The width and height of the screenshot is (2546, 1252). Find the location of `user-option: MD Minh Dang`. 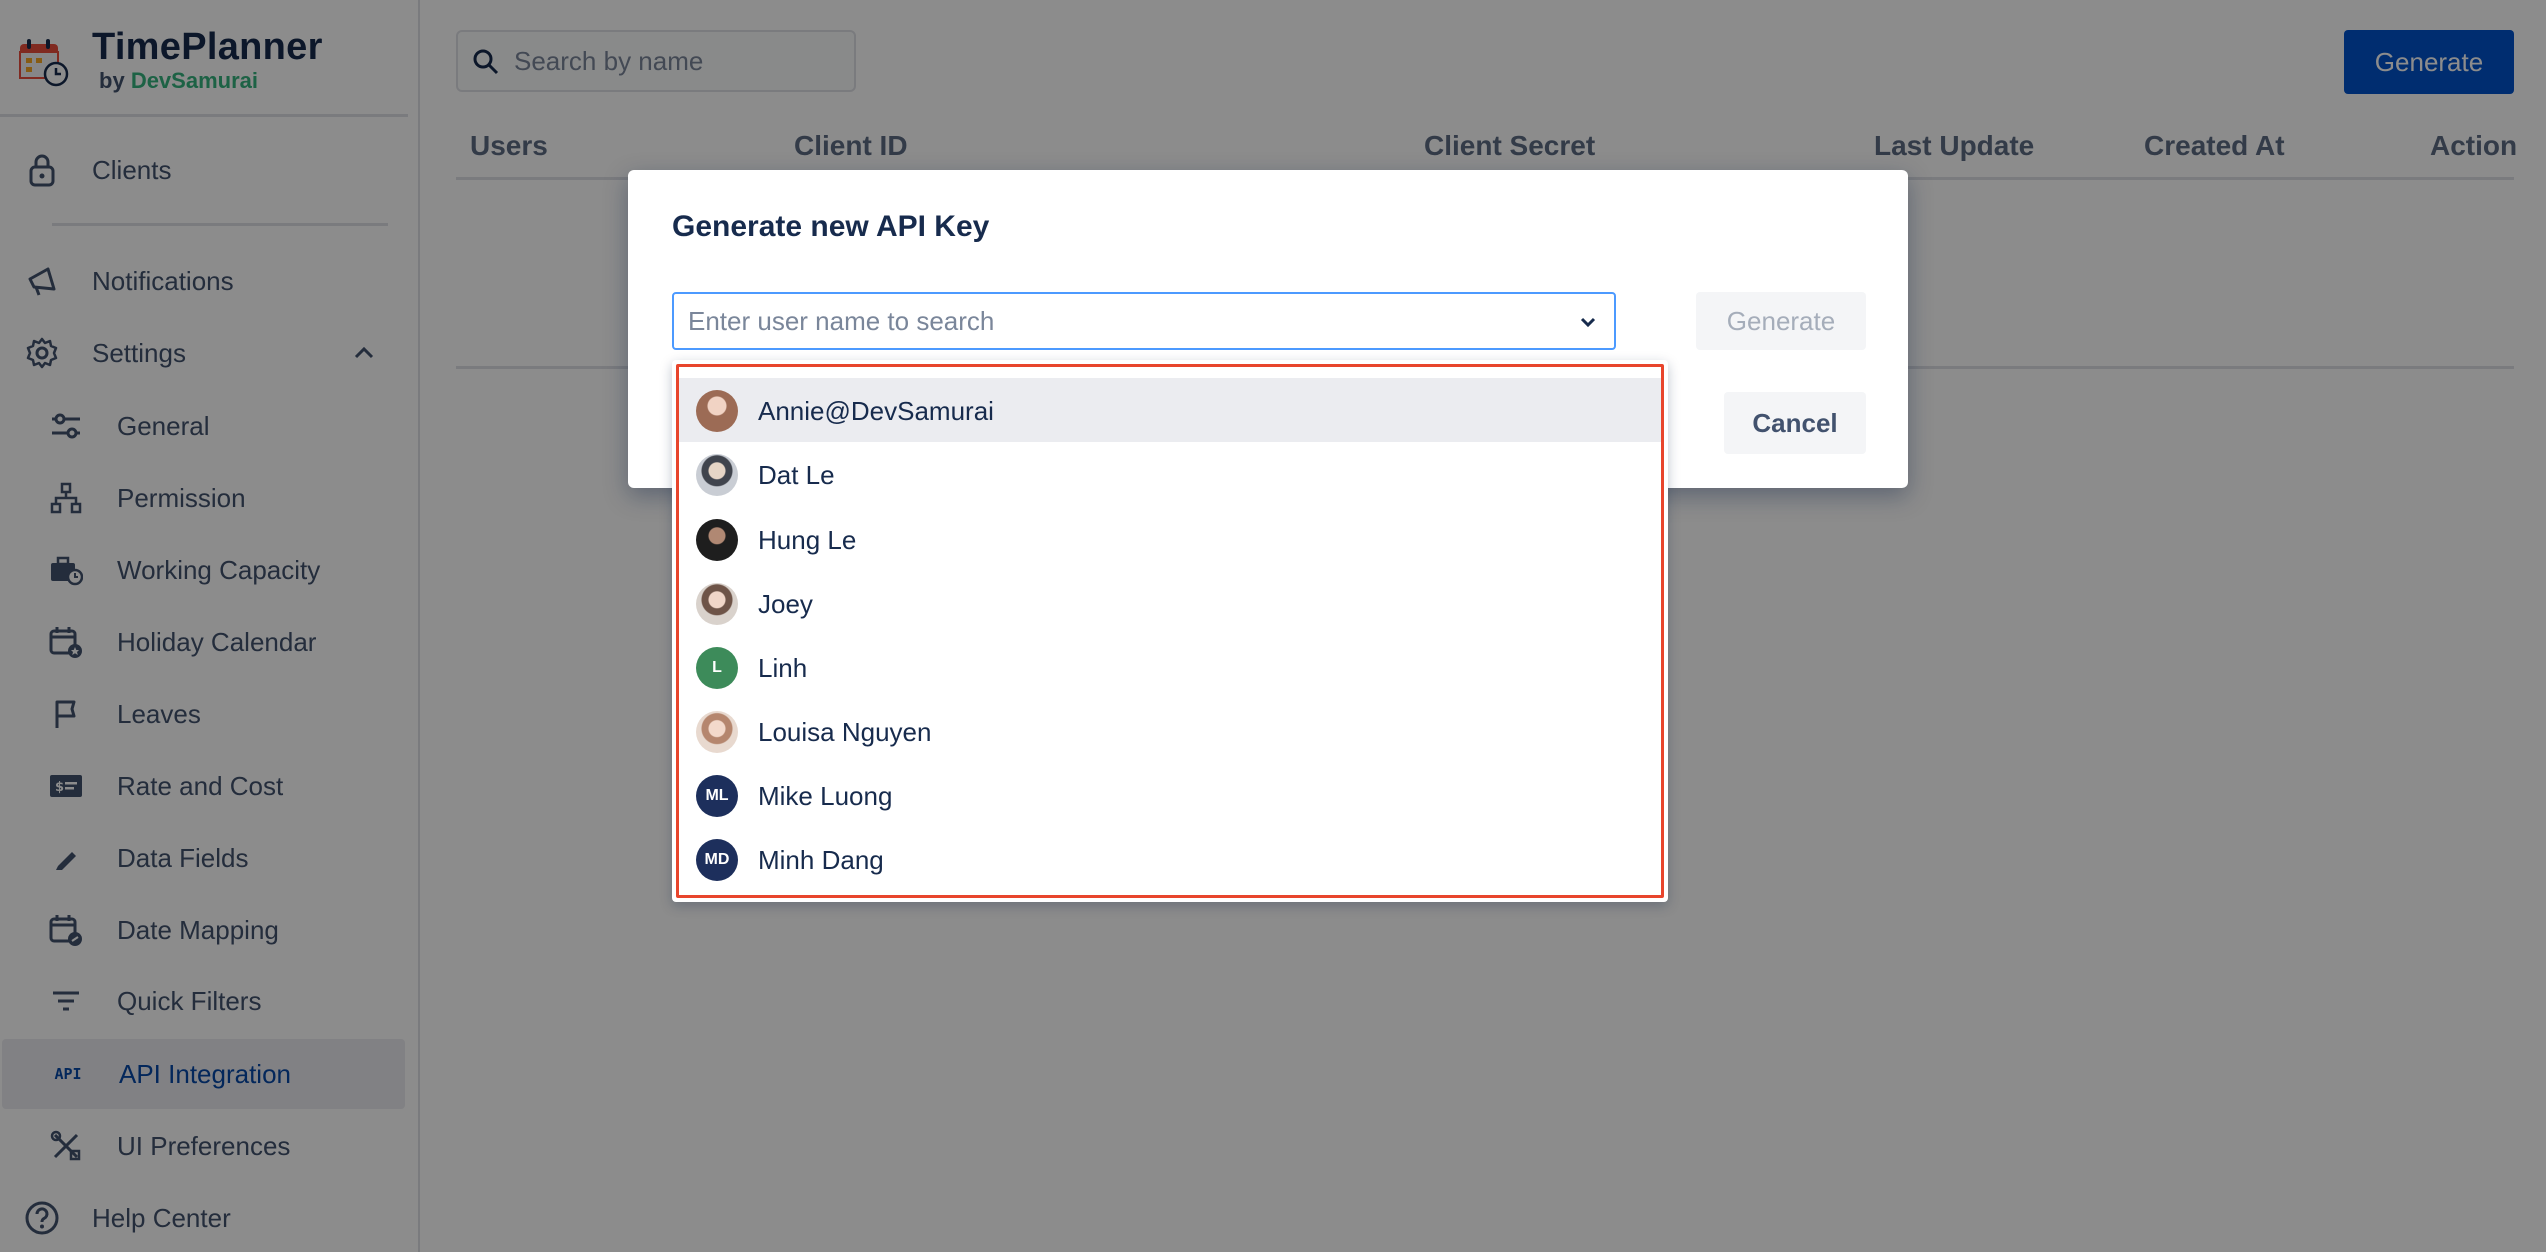

user-option: MD Minh Dang is located at coordinates (1170, 859).